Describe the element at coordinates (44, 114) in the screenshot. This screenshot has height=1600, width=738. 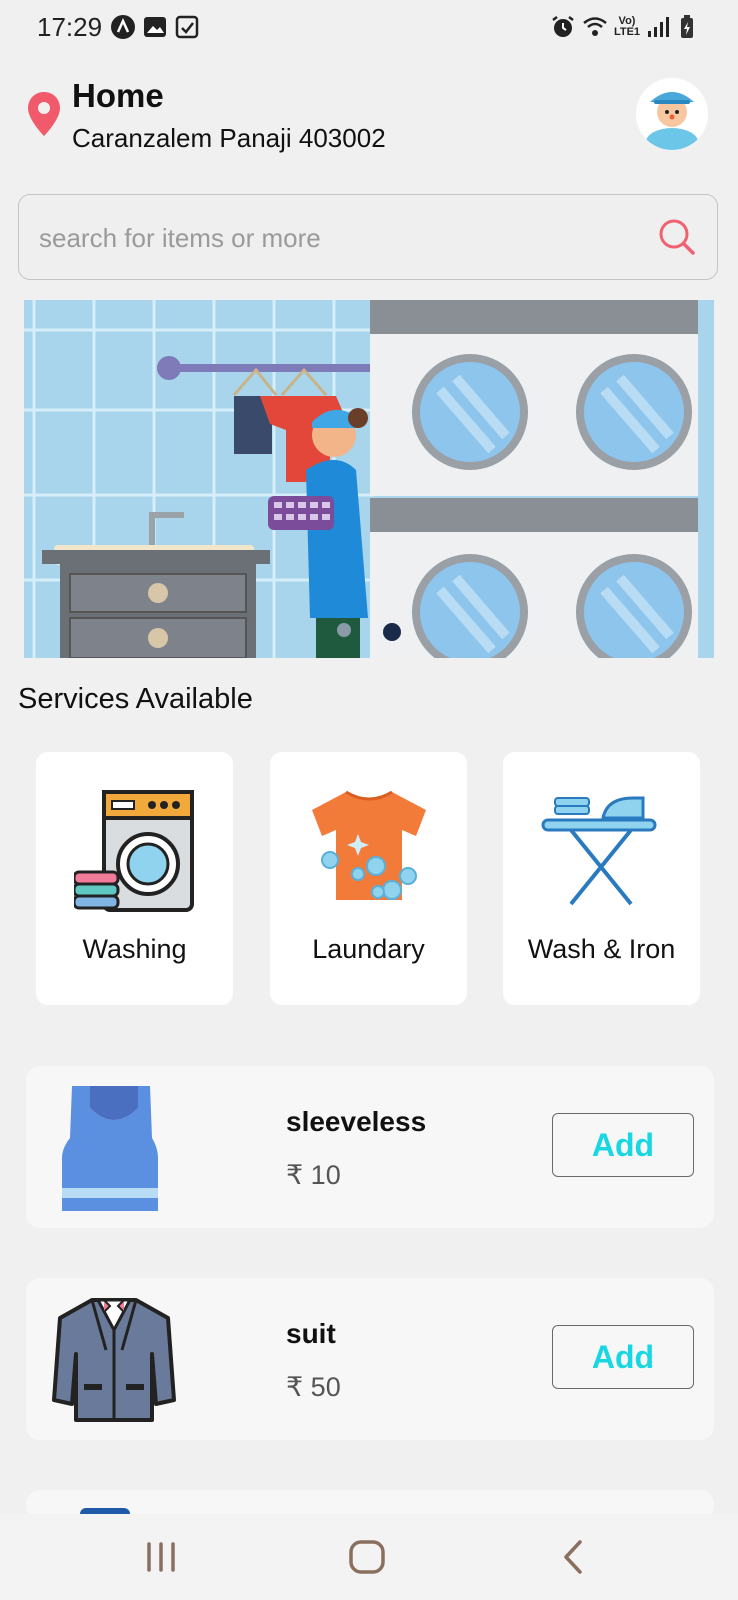
I see `location-pin-icon` at that location.